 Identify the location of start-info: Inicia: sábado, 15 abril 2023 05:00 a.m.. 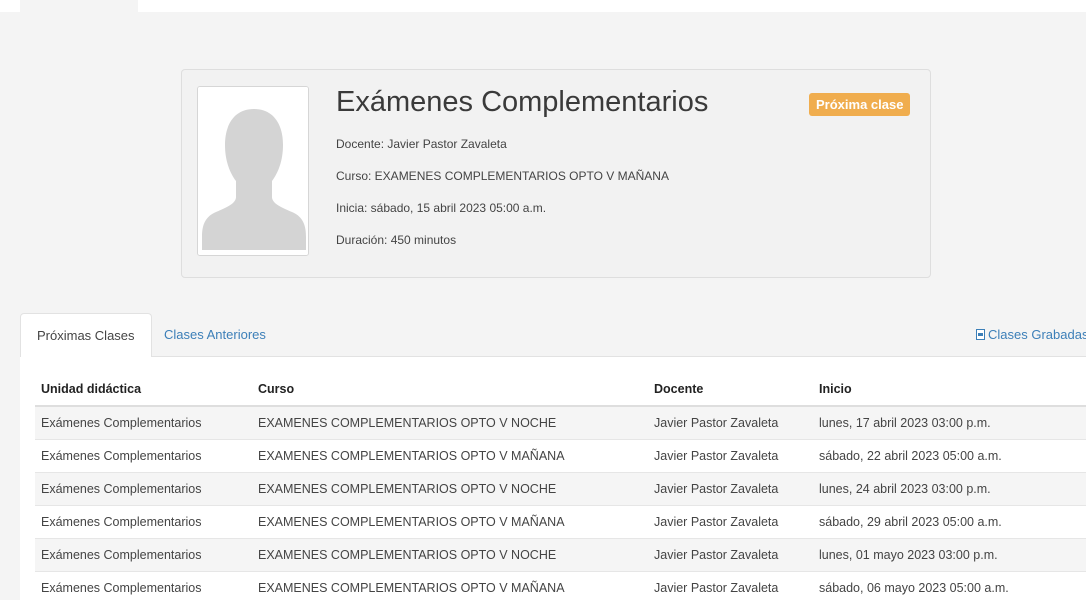
(441, 208).